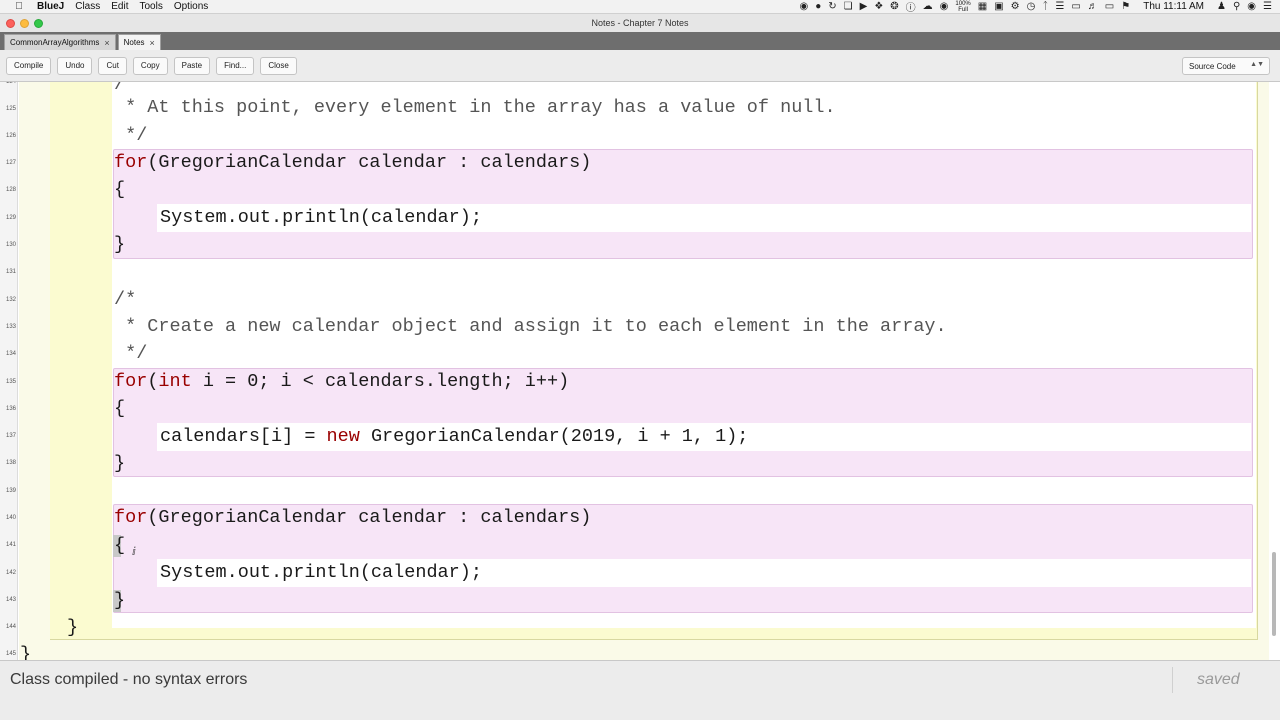 This screenshot has width=1280, height=720. Describe the element at coordinates (87, 6) in the screenshot. I see `menu-class: Class` at that location.